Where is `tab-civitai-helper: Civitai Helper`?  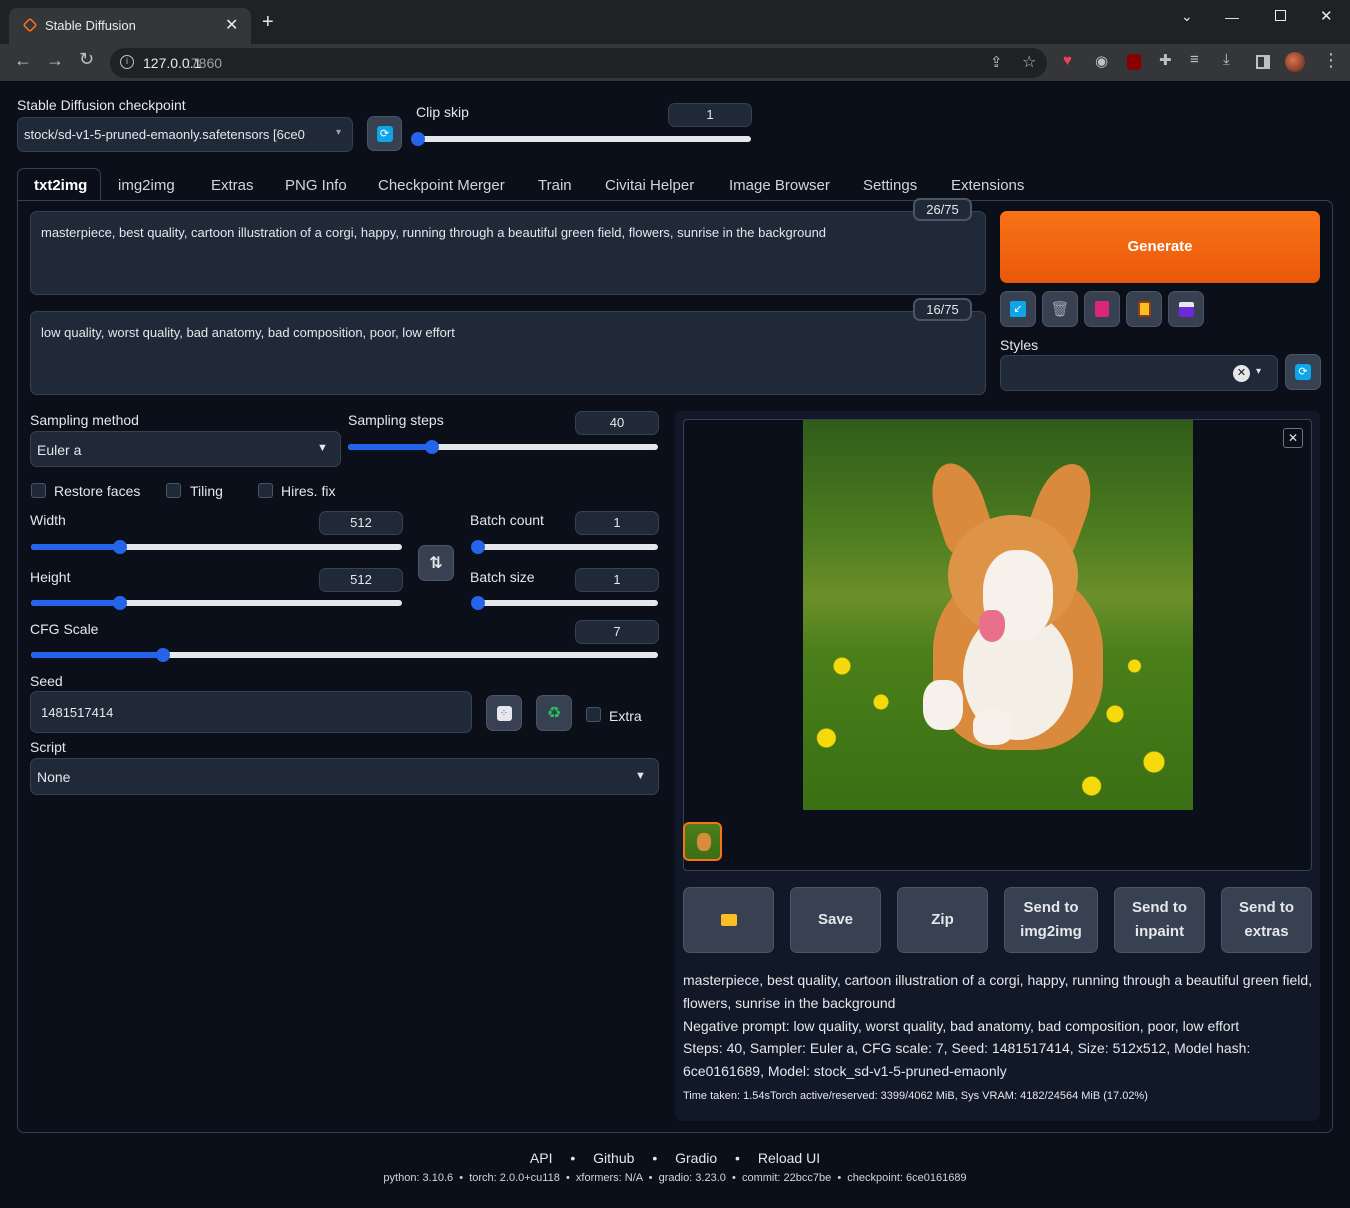
tab-civitai-helper: Civitai Helper is located at coordinates (649, 185).